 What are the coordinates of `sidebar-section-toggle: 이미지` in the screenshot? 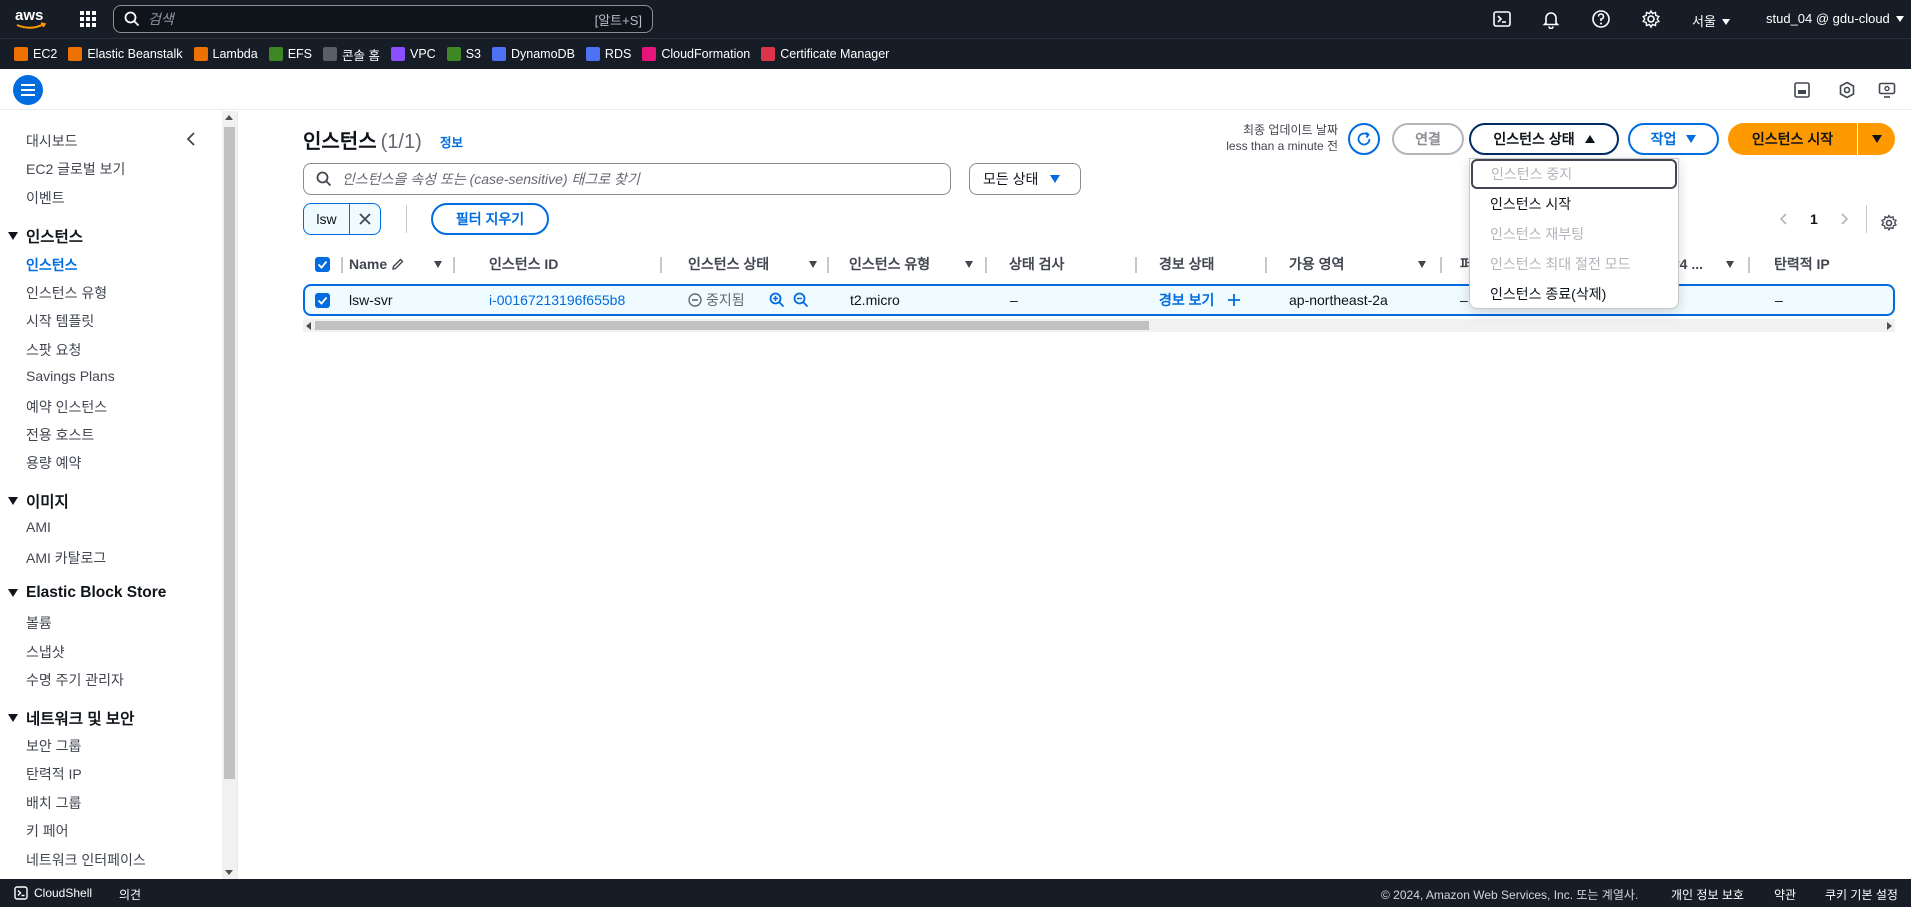 It's located at (38, 501).